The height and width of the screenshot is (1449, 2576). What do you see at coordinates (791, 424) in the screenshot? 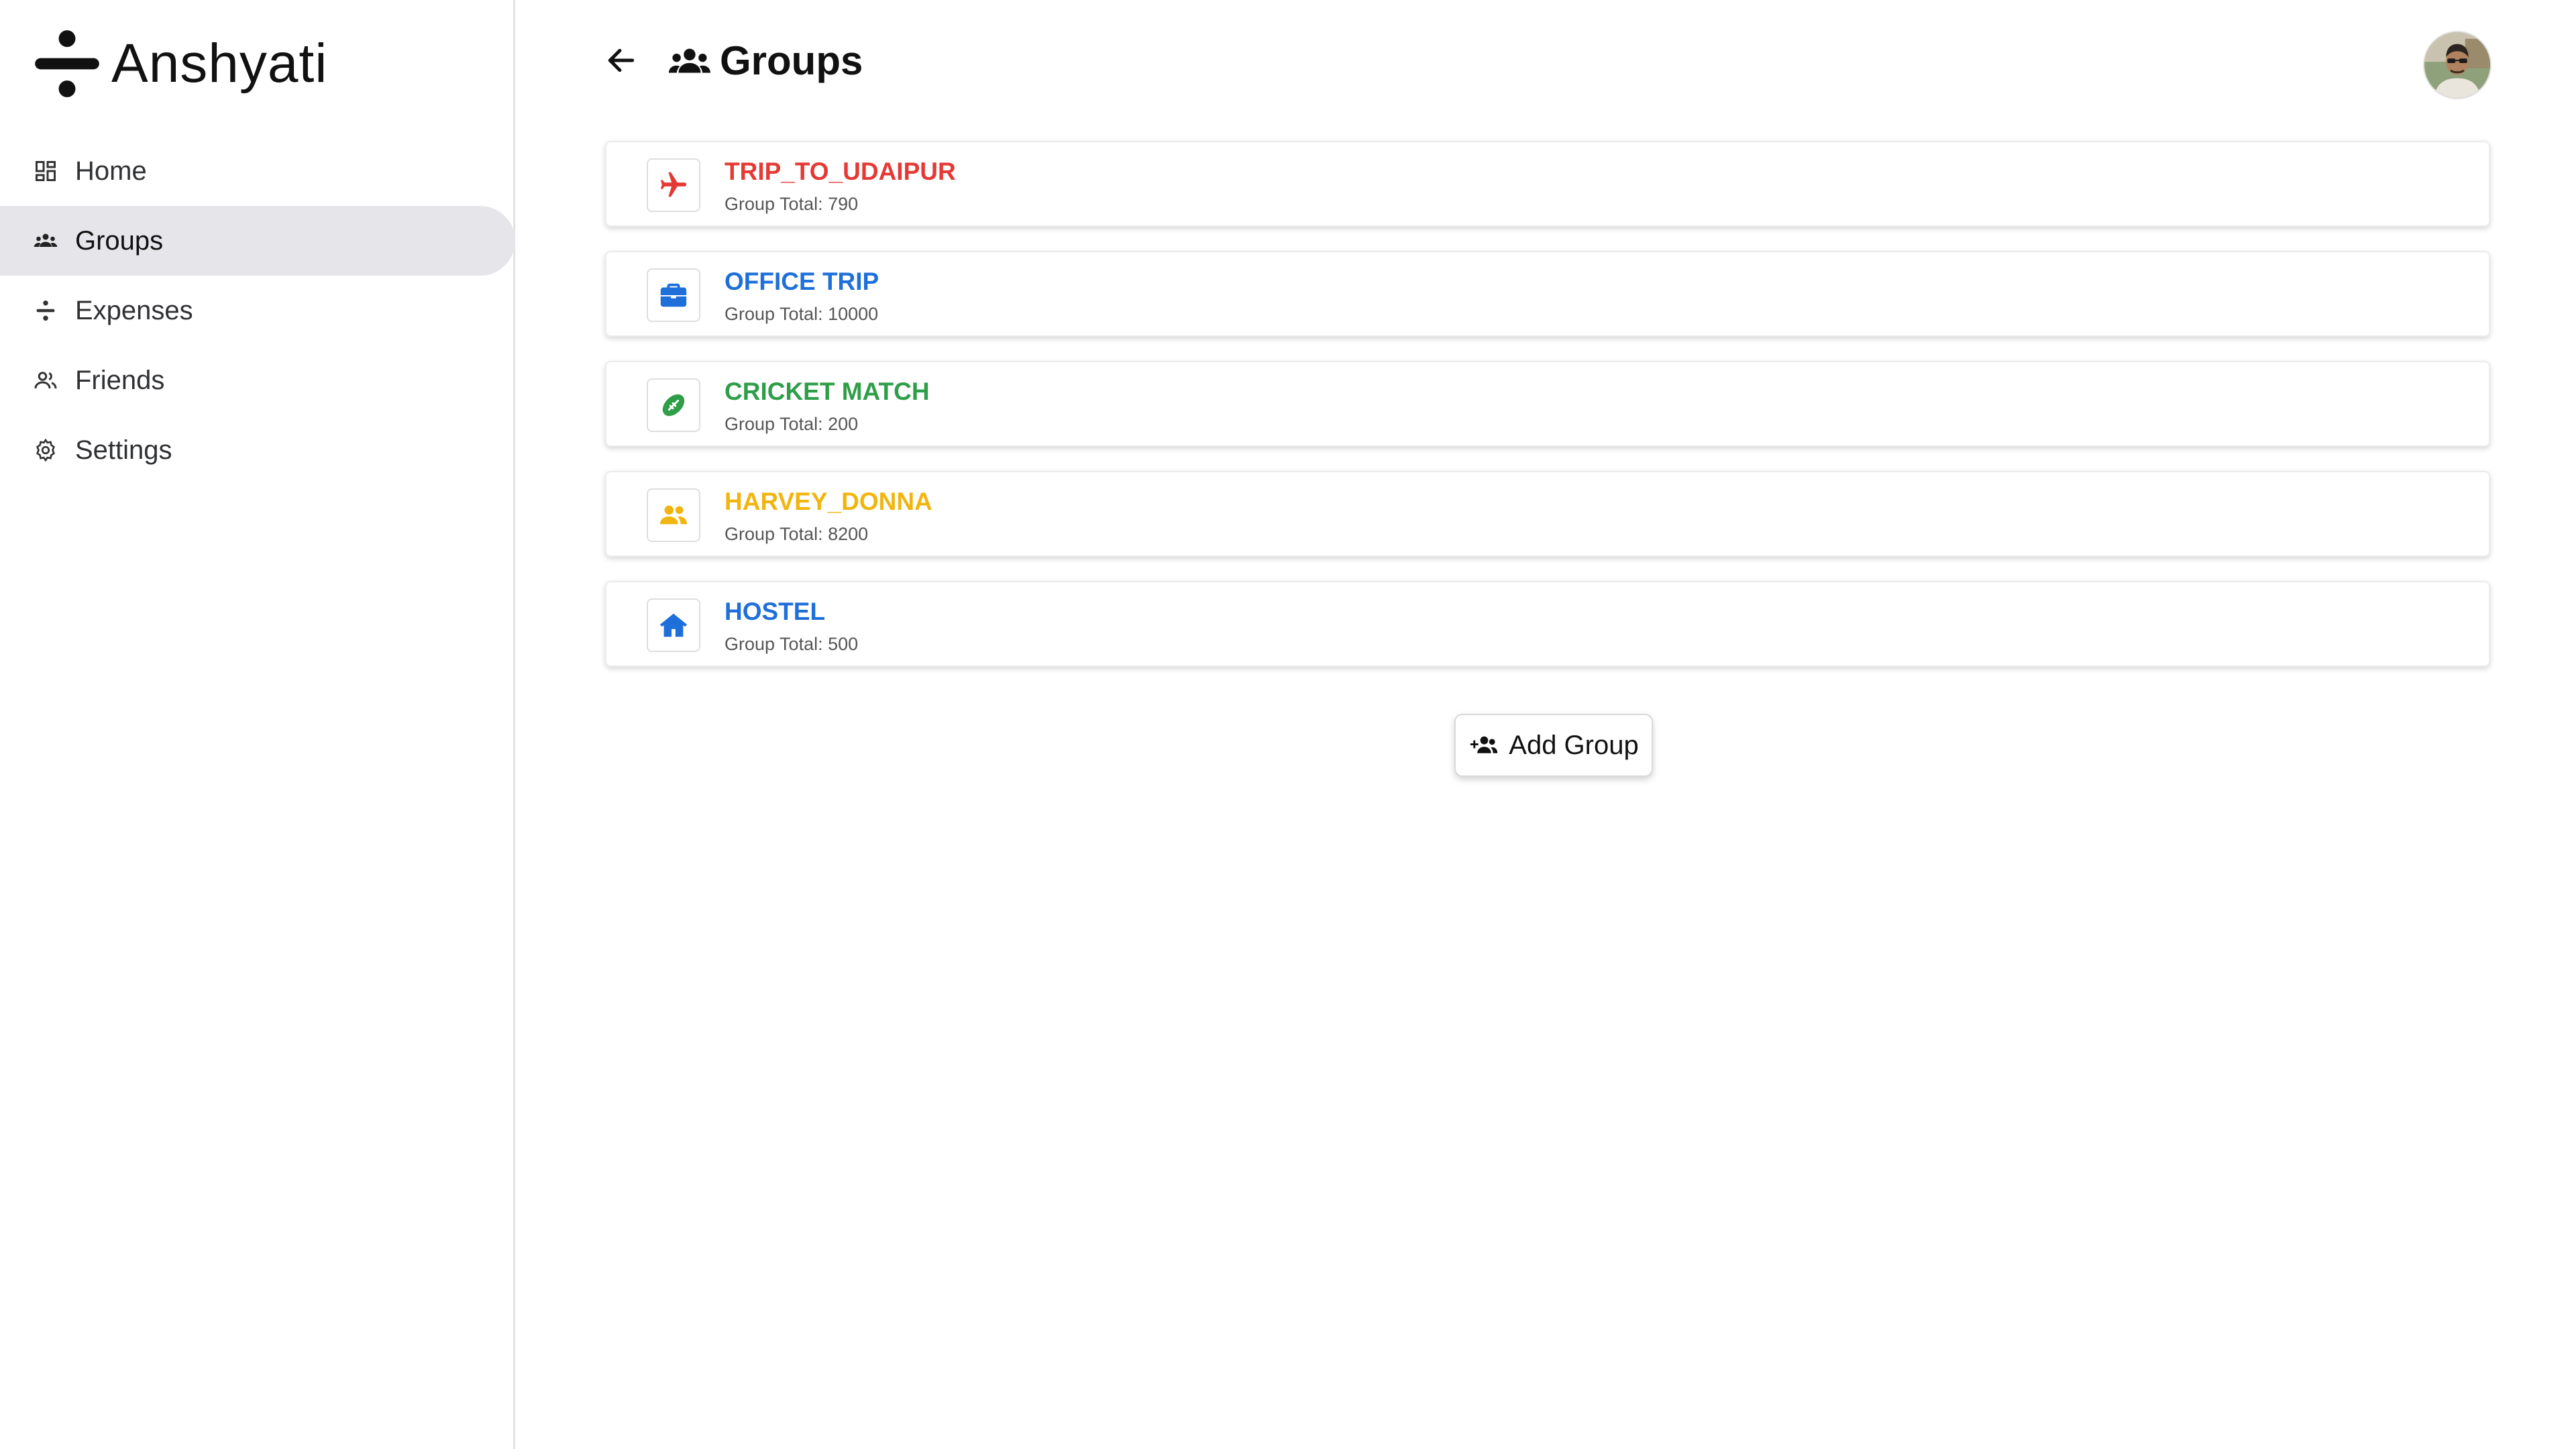
I see `group-total: Group Total: 200` at bounding box center [791, 424].